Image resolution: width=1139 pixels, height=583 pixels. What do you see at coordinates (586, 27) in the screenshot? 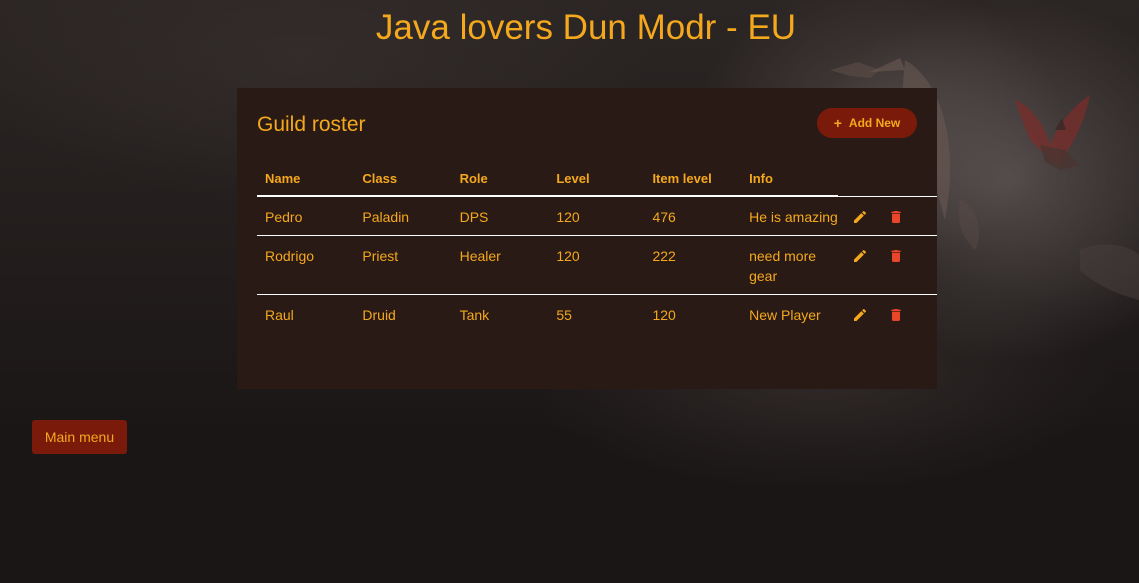
I see `page-title: Java lovers Dun Modr - EU` at bounding box center [586, 27].